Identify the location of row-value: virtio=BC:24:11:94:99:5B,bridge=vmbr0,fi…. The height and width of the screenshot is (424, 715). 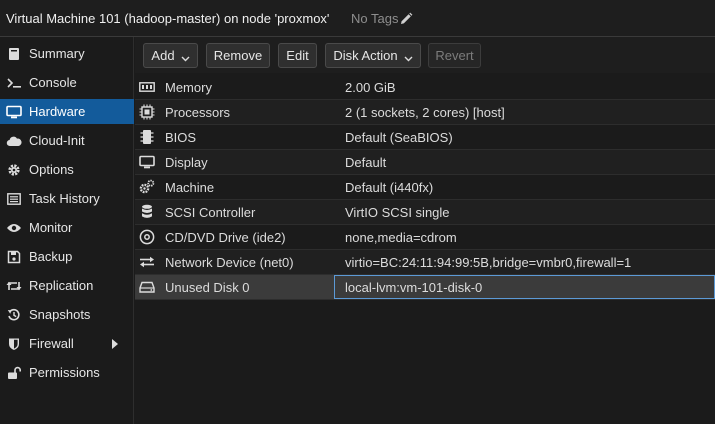
(488, 262).